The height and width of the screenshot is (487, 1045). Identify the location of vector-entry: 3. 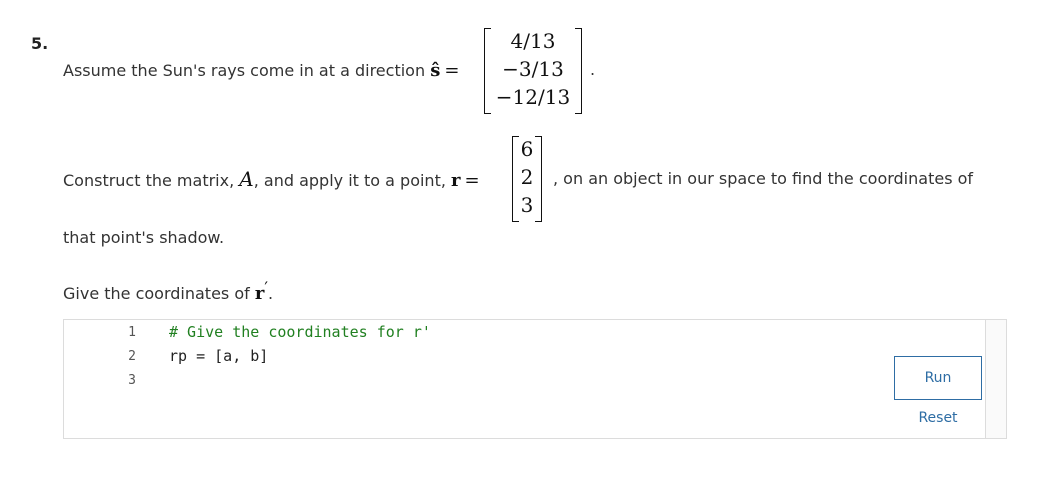
(527, 205).